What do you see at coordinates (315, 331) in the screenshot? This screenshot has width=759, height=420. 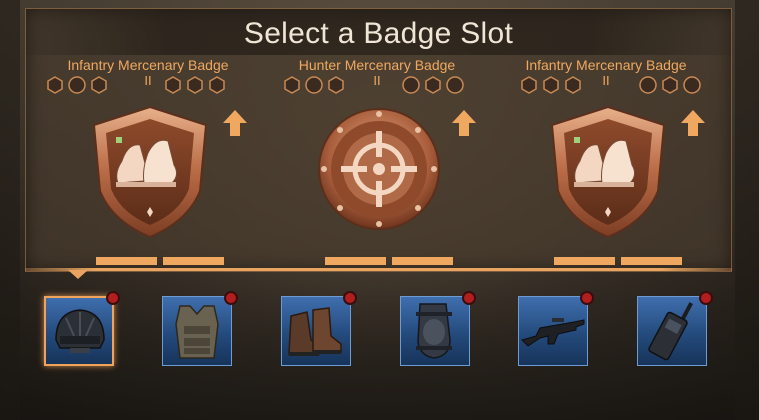 I see `boots-icon` at bounding box center [315, 331].